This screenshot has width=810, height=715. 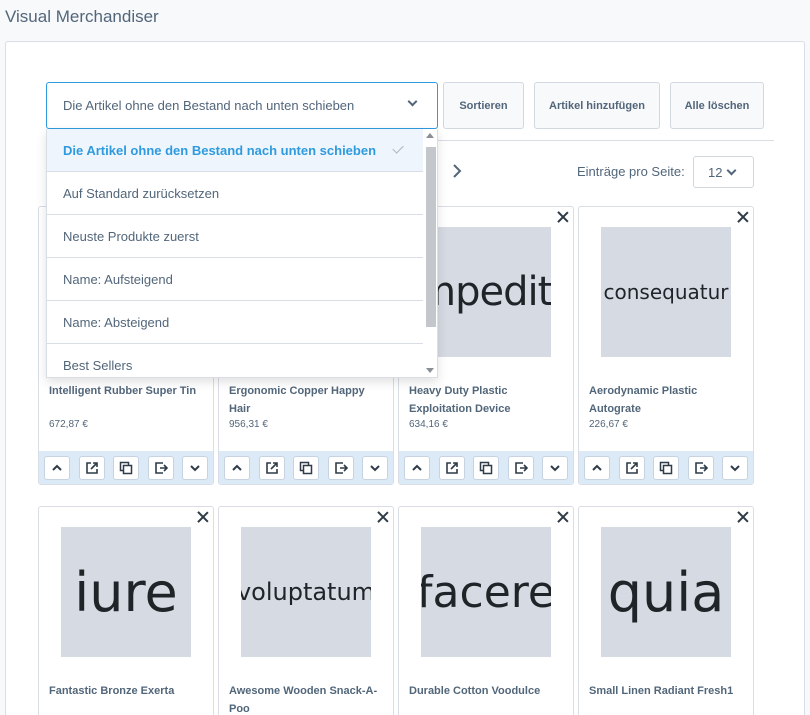 I want to click on product-image: quia, so click(x=666, y=592).